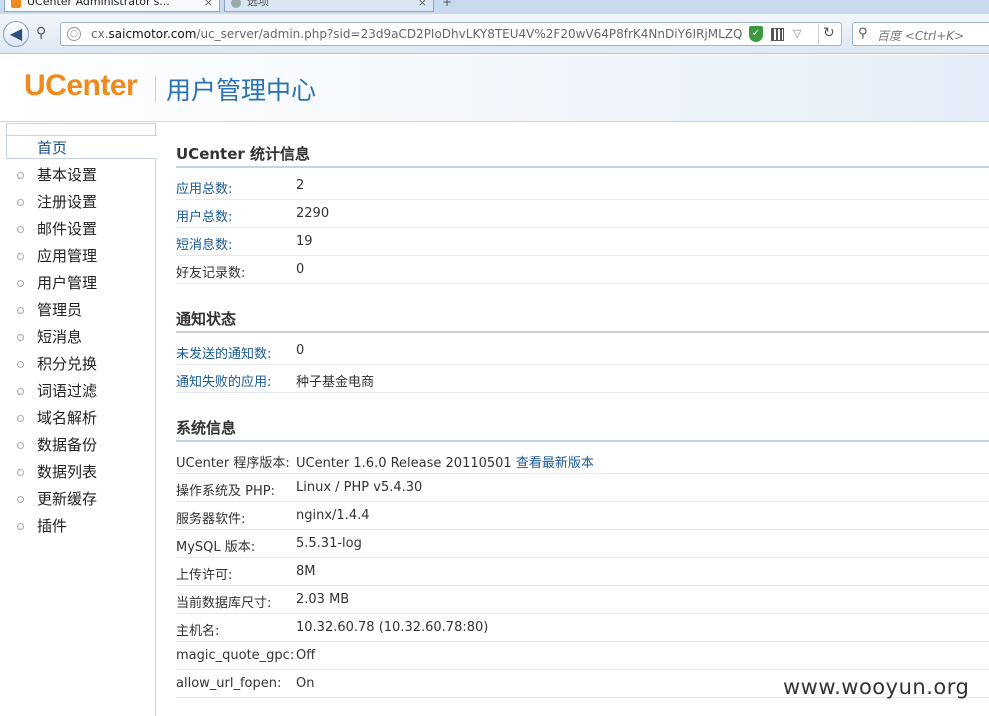 Image resolution: width=989 pixels, height=716 pixels. Describe the element at coordinates (211, 519) in the screenshot. I see `info-label: 服务器软件:` at that location.